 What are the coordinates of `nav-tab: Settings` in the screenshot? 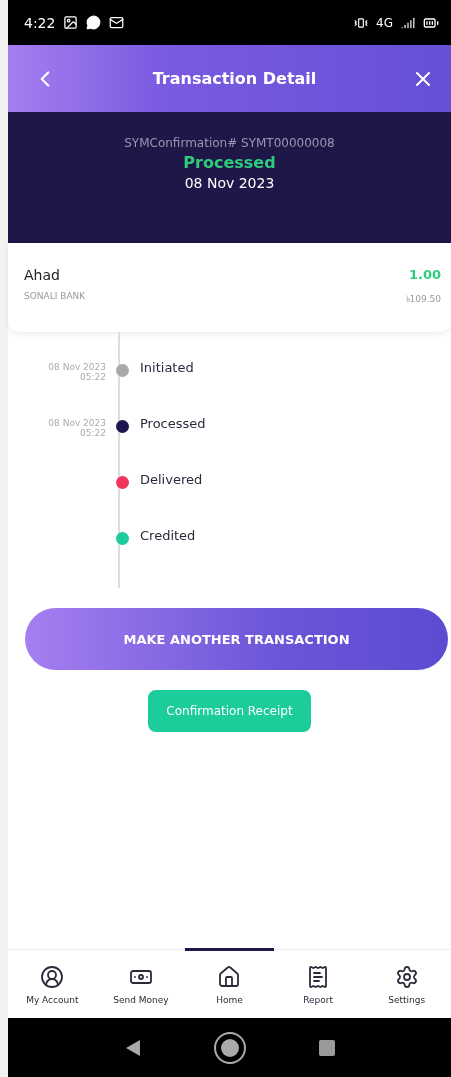 It's located at (406, 983).